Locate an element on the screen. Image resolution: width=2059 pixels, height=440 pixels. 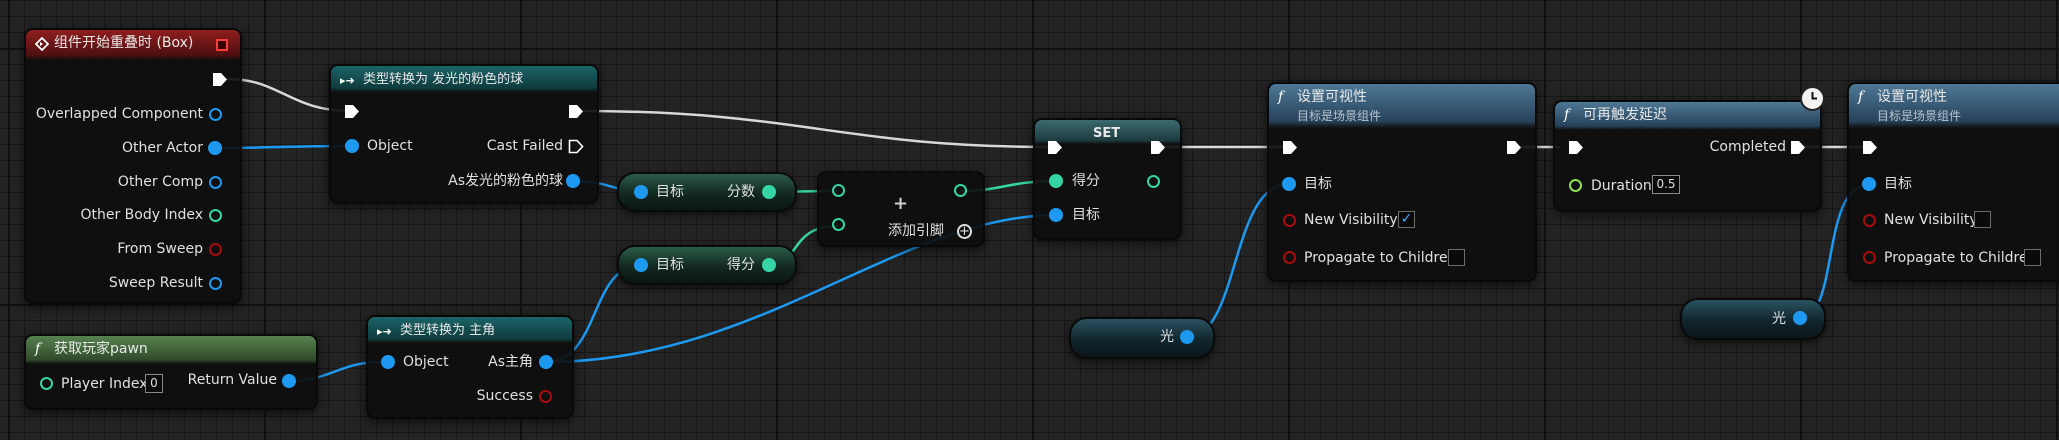
delay-duration-label: Duration is located at coordinates (1621, 186).